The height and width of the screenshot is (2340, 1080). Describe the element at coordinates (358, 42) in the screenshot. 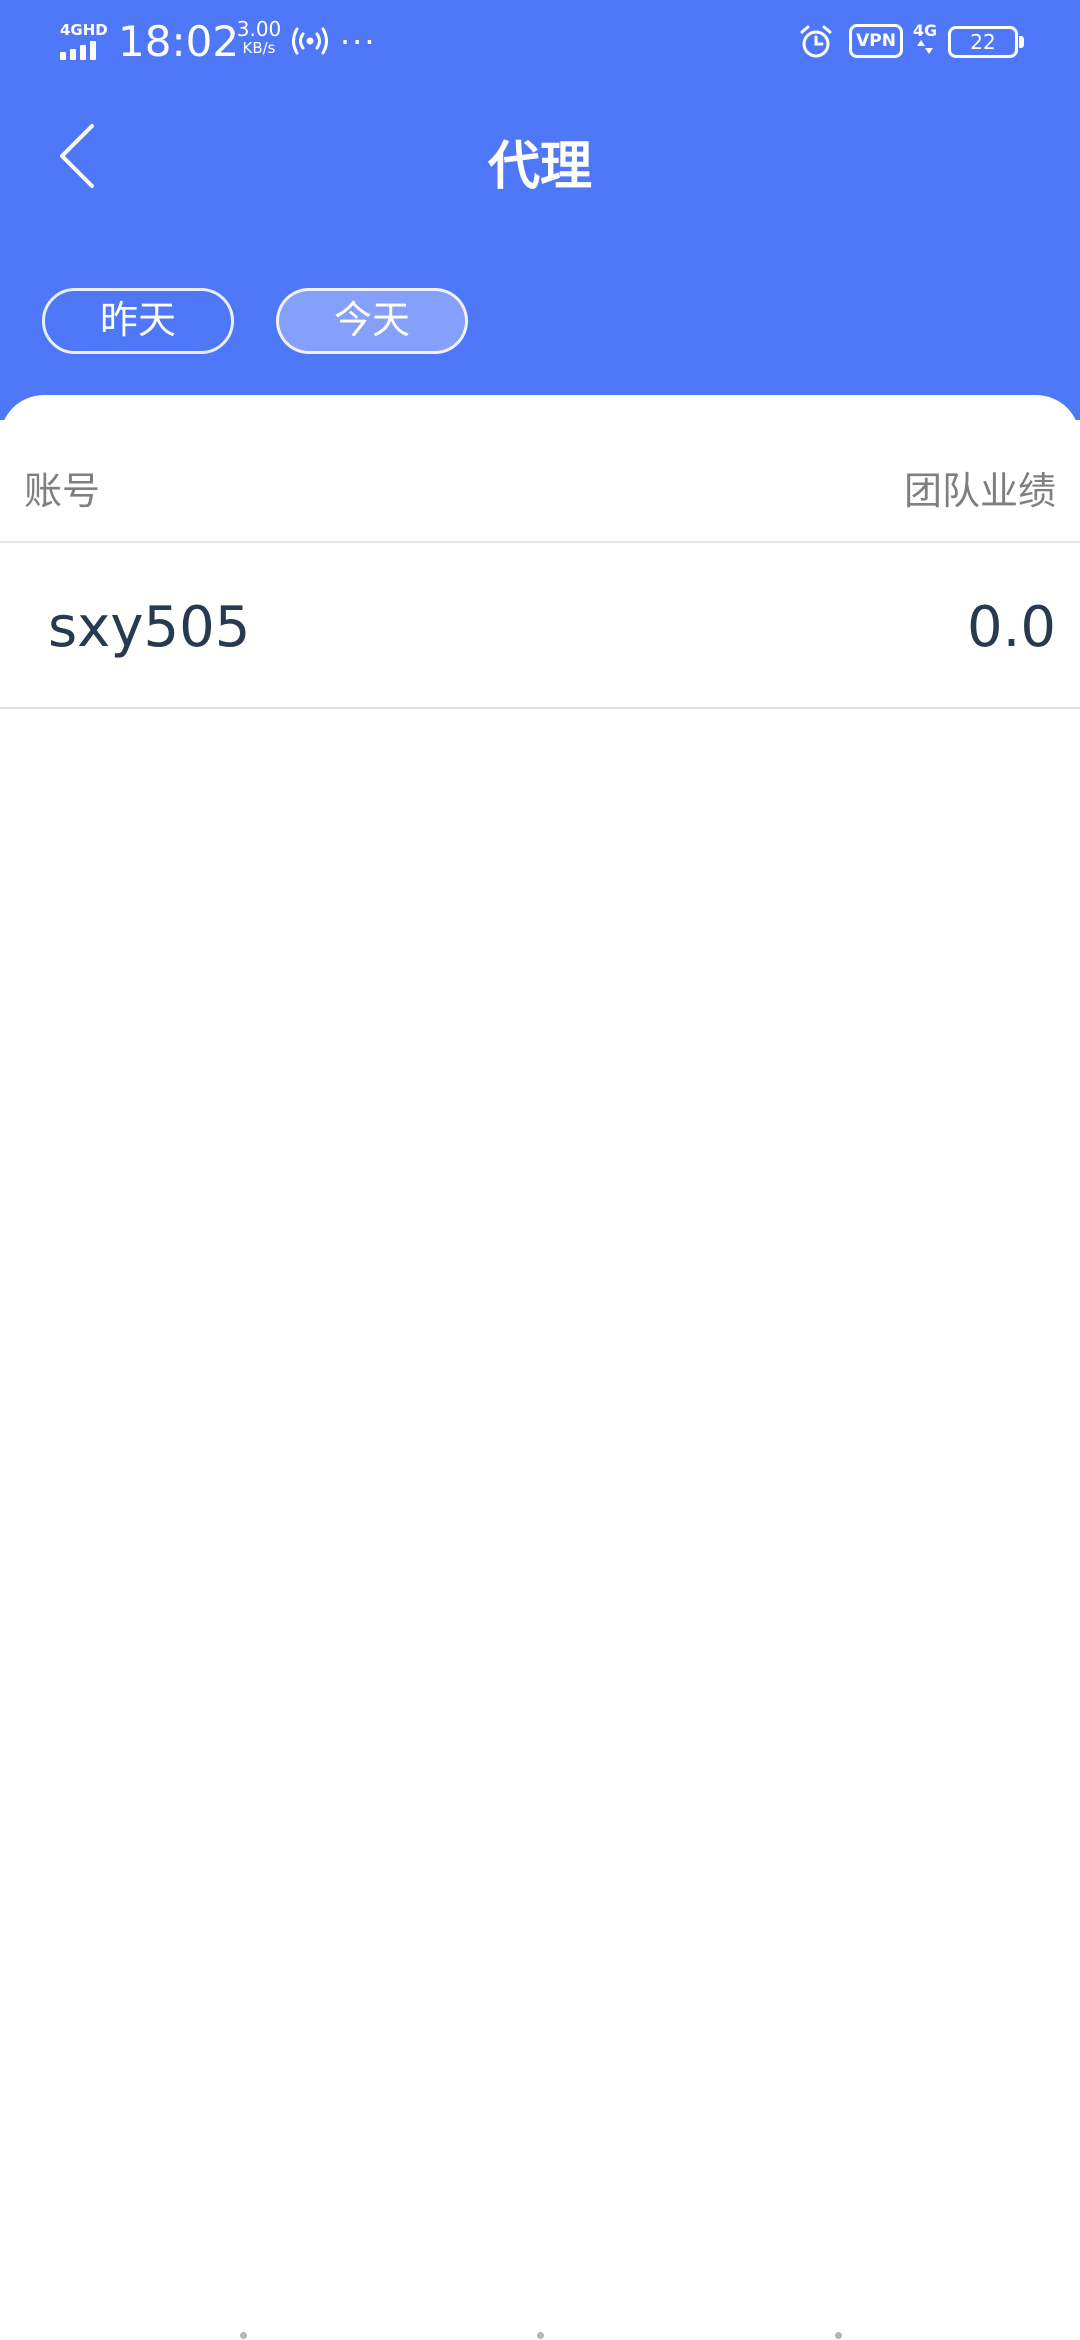

I see `more-notifications-icon: ···` at that location.